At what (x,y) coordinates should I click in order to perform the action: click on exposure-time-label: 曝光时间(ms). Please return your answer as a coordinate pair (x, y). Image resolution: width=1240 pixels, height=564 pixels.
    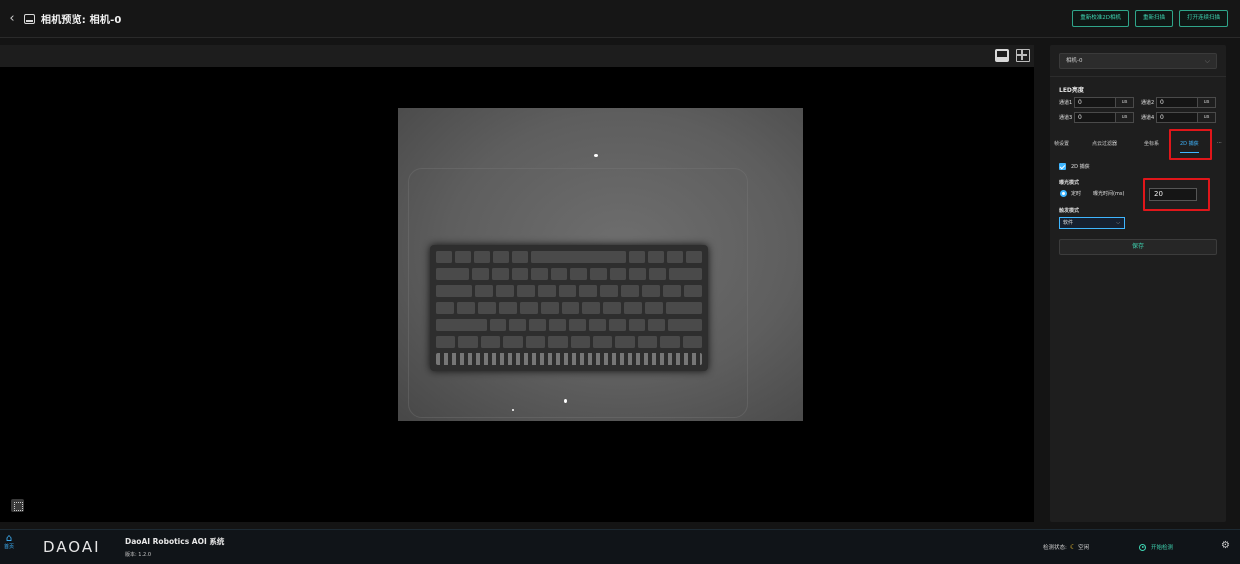
    Looking at the image, I should click on (1109, 194).